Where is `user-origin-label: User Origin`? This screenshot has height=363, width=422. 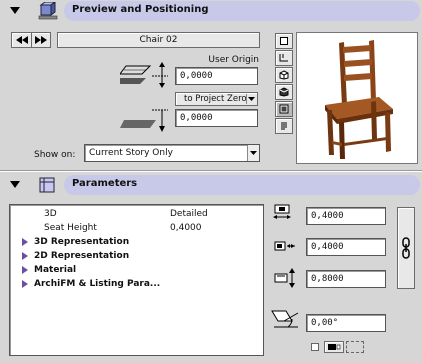
user-origin-label: User Origin is located at coordinates (233, 60).